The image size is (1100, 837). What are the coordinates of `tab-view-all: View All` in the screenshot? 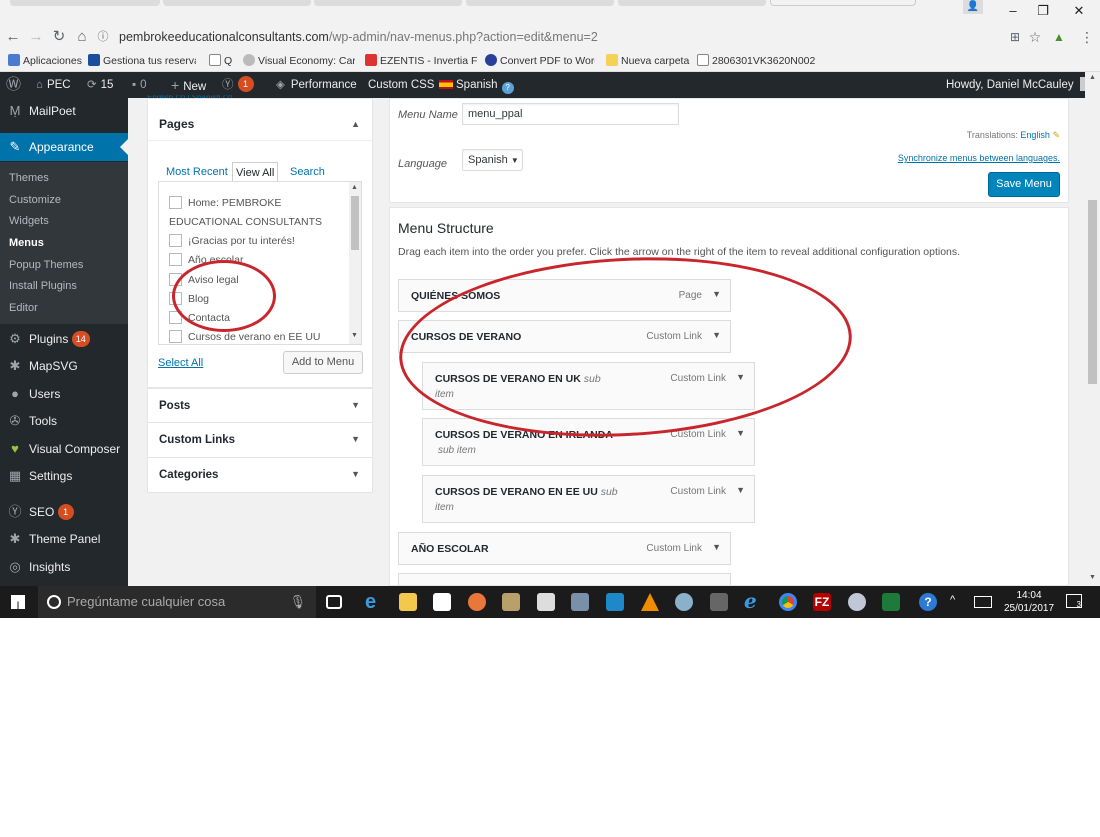 It's located at (255, 172).